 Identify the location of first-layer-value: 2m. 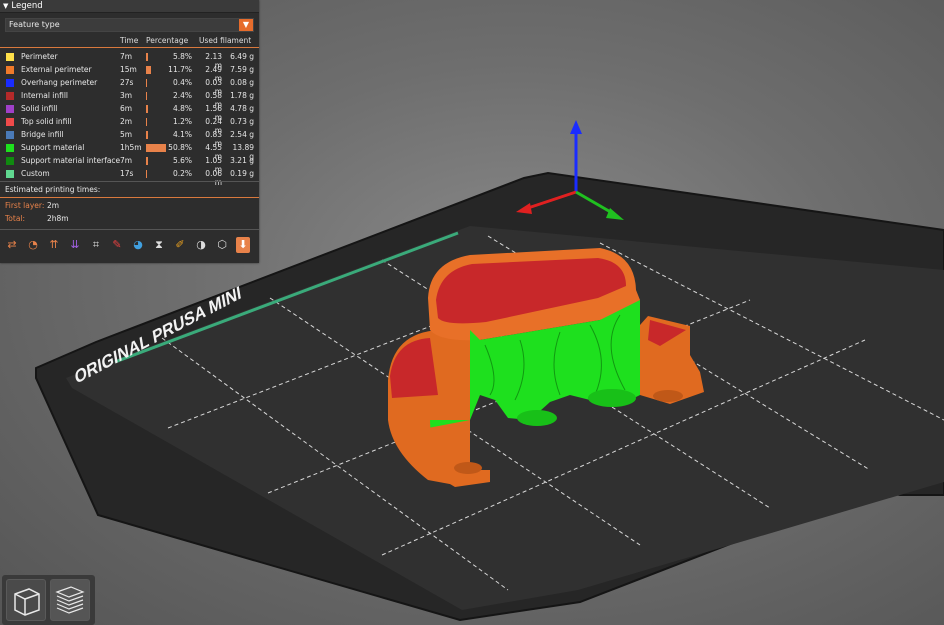
(53, 205).